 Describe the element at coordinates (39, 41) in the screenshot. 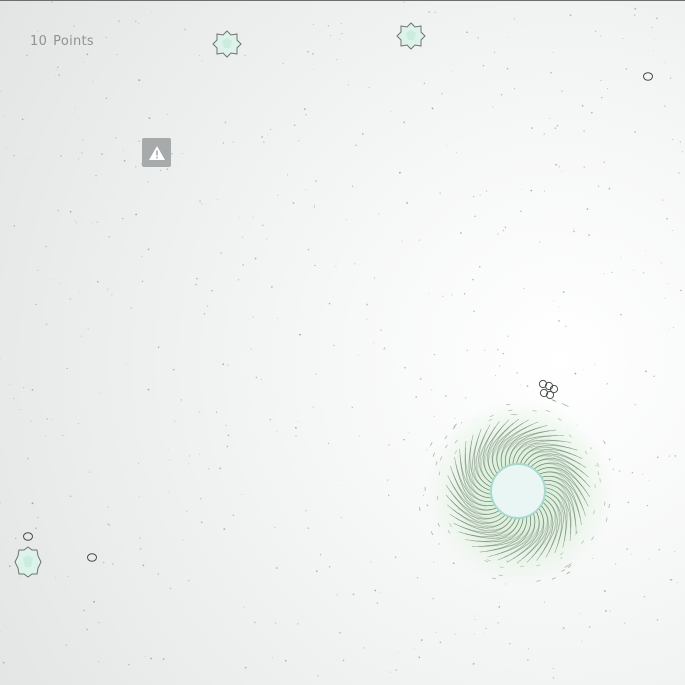

I see `score-value: 10` at that location.